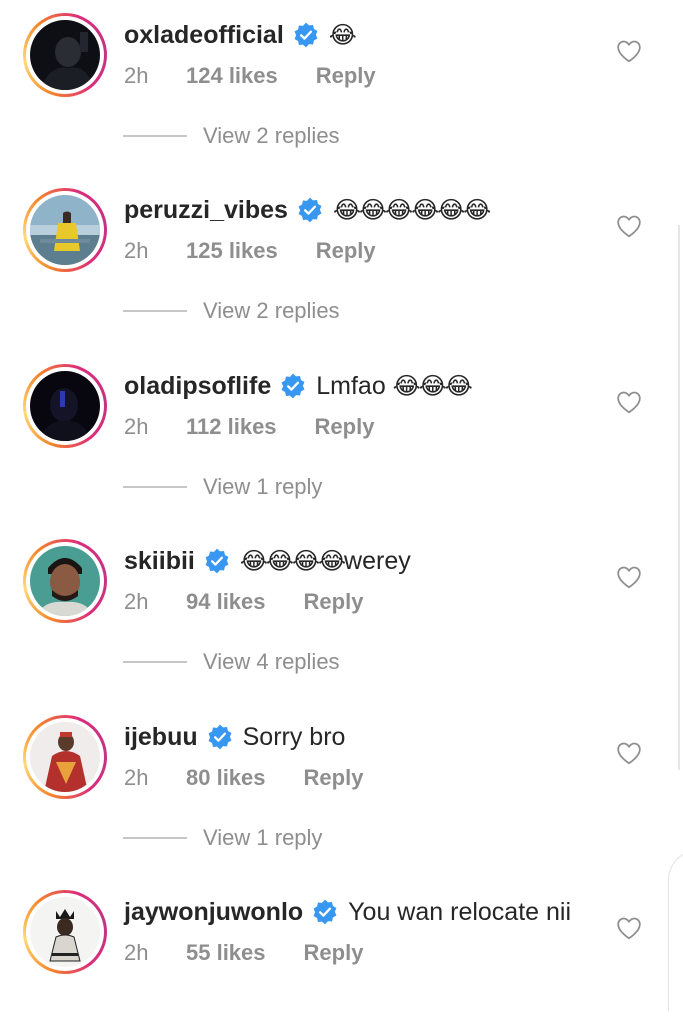 The image size is (683, 1018). I want to click on username: jaywonjuwonlo, so click(213, 912).